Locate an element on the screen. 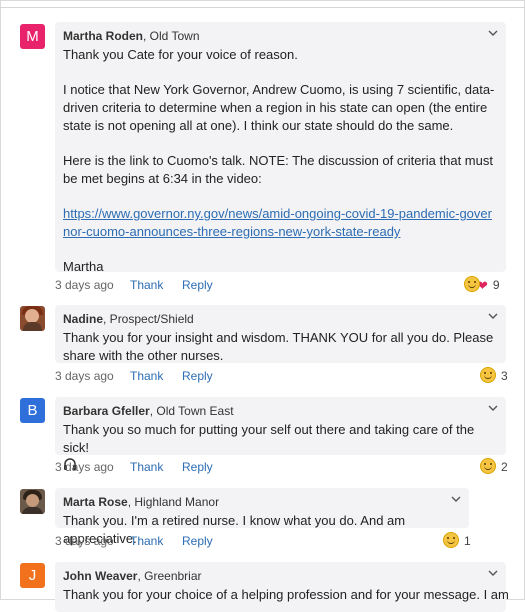 This screenshot has width=525, height=612. avatar: B is located at coordinates (32, 410).